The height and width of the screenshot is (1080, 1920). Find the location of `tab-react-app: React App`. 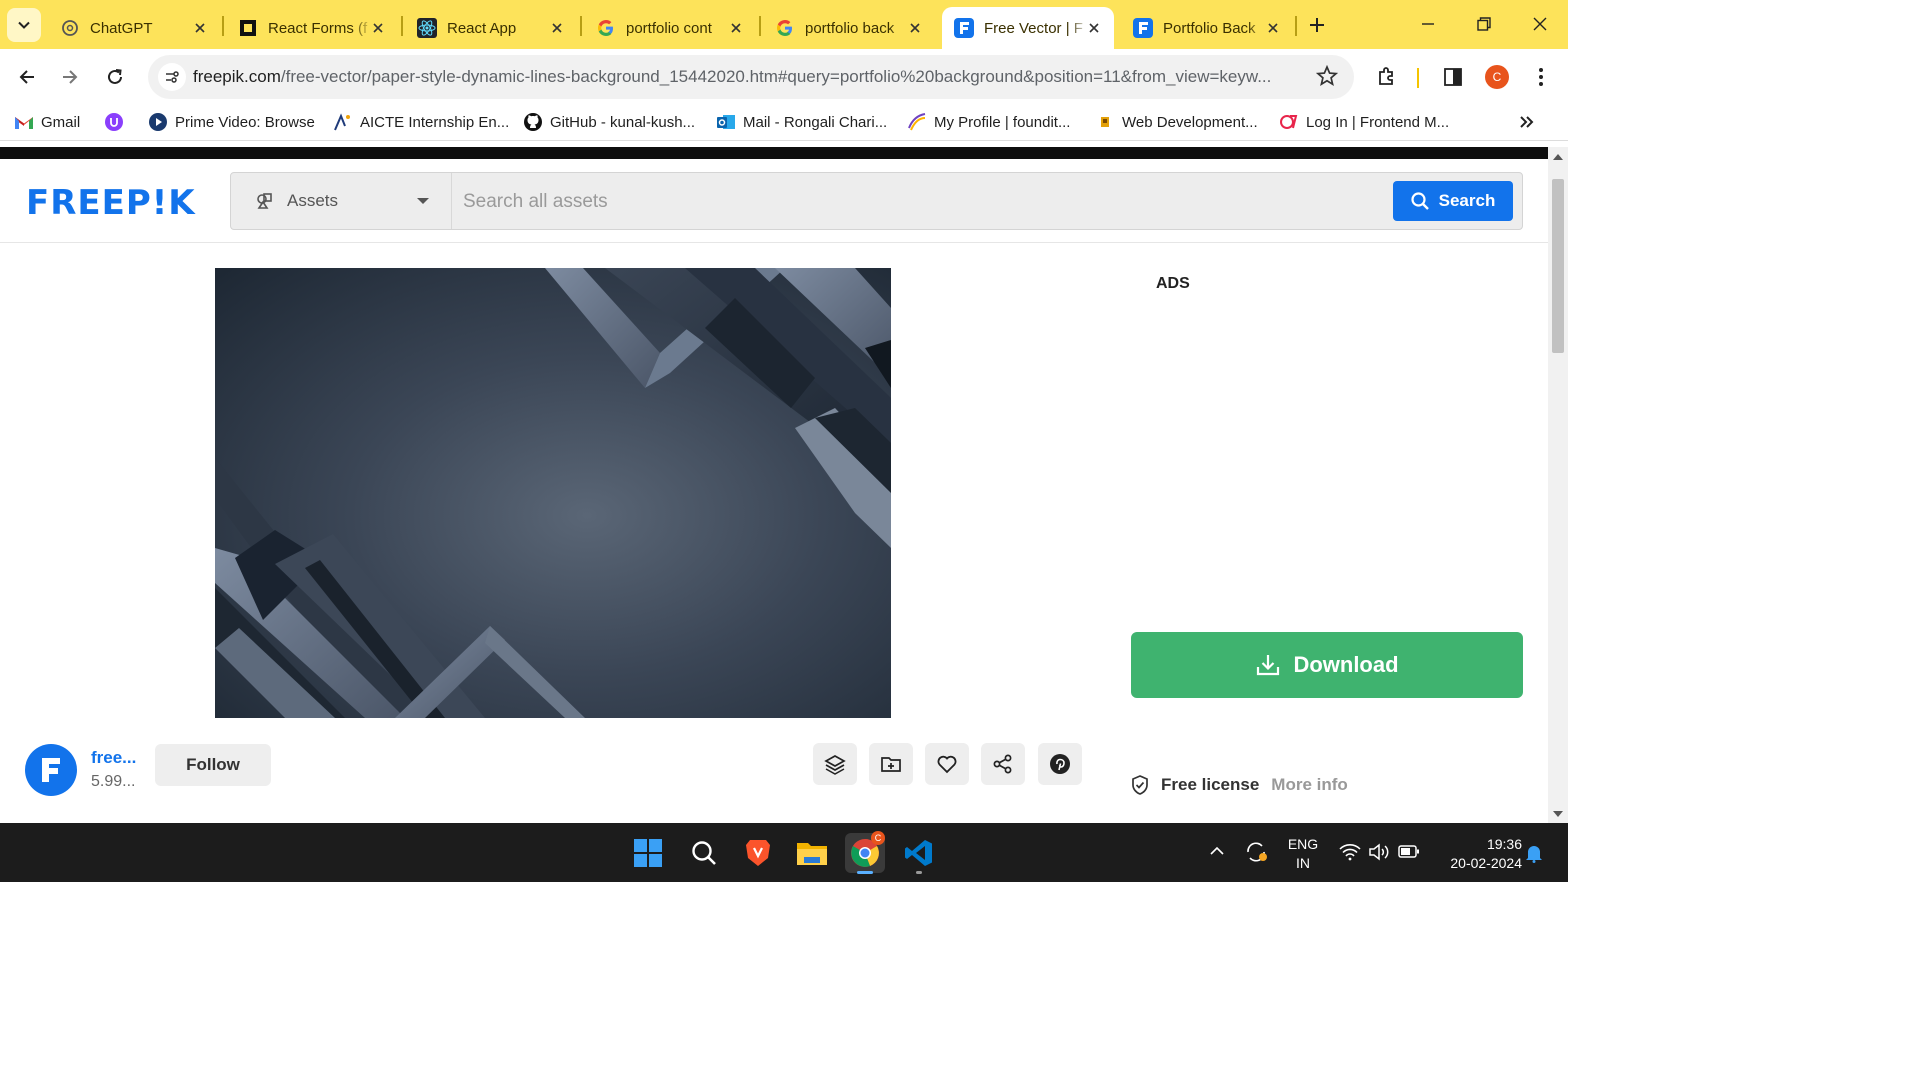

tab-react-app: React App is located at coordinates (491, 28).